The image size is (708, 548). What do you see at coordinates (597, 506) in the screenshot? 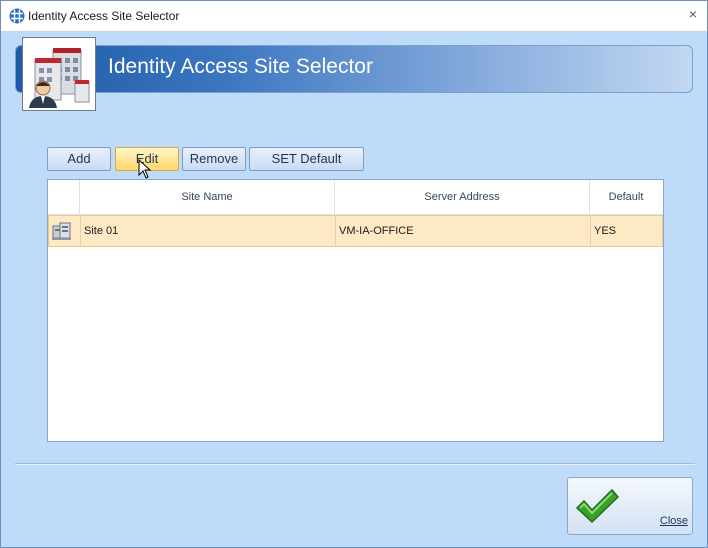
I see `checkmark-icon` at bounding box center [597, 506].